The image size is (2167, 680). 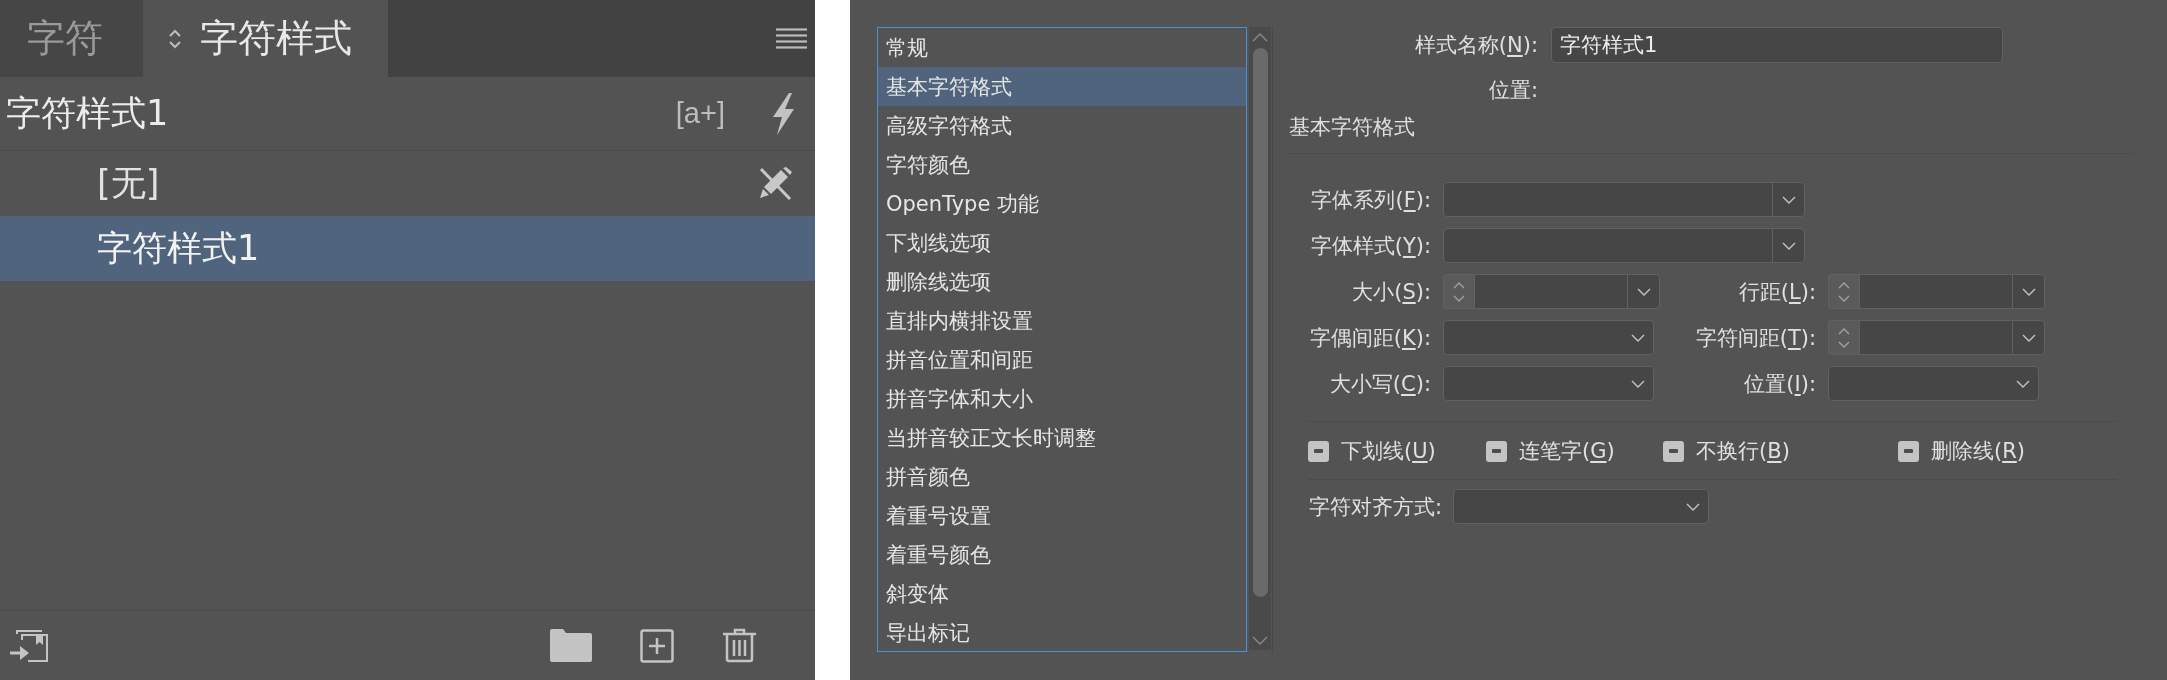 I want to click on field-label: 字符对齐方式:, so click(x=1376, y=506).